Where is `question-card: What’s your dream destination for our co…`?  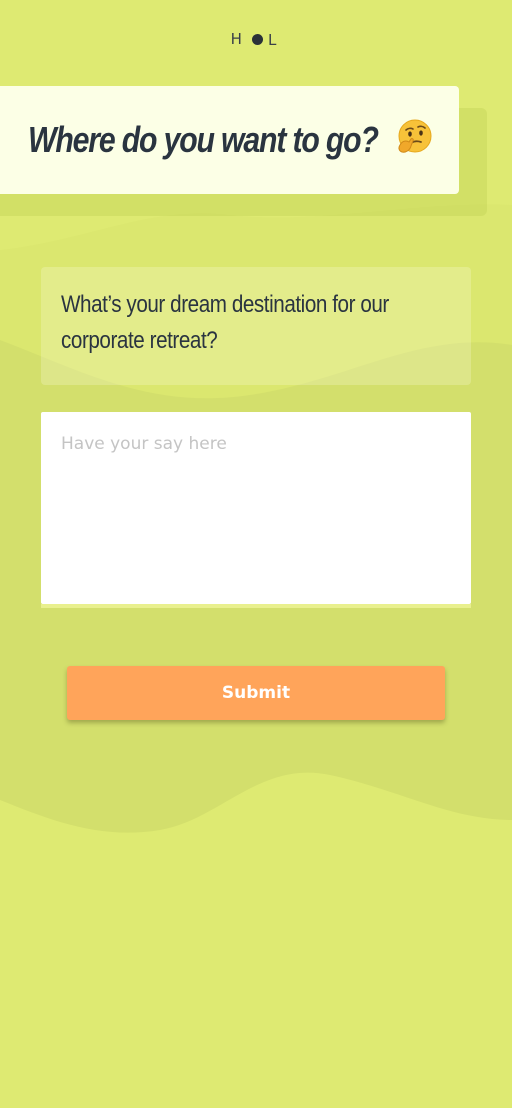 question-card: What’s your dream destination for our co… is located at coordinates (256, 326).